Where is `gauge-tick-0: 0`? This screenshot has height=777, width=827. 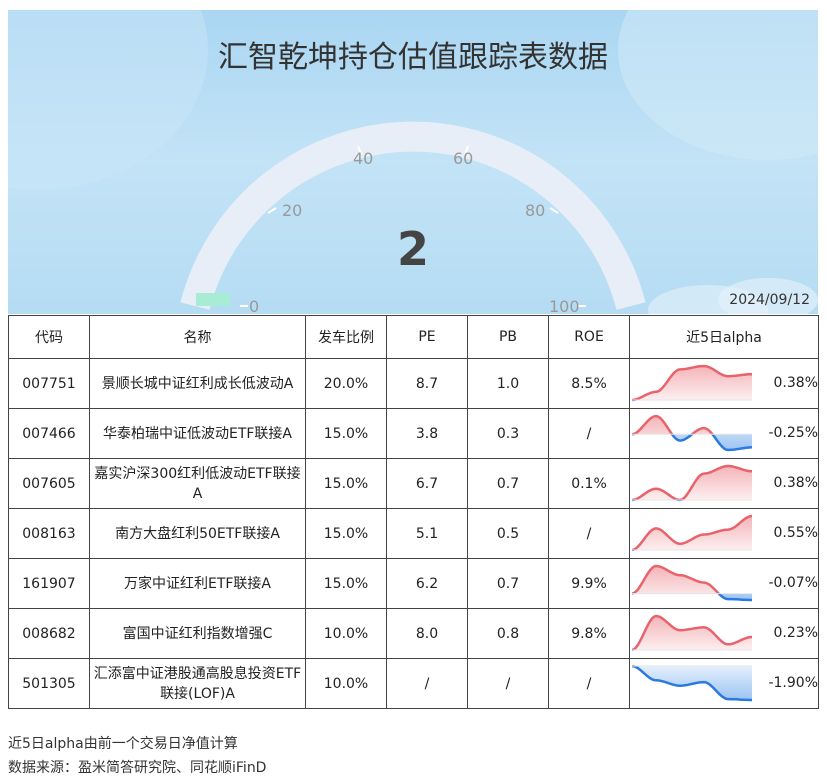
gauge-tick-0: 0 is located at coordinates (254, 305).